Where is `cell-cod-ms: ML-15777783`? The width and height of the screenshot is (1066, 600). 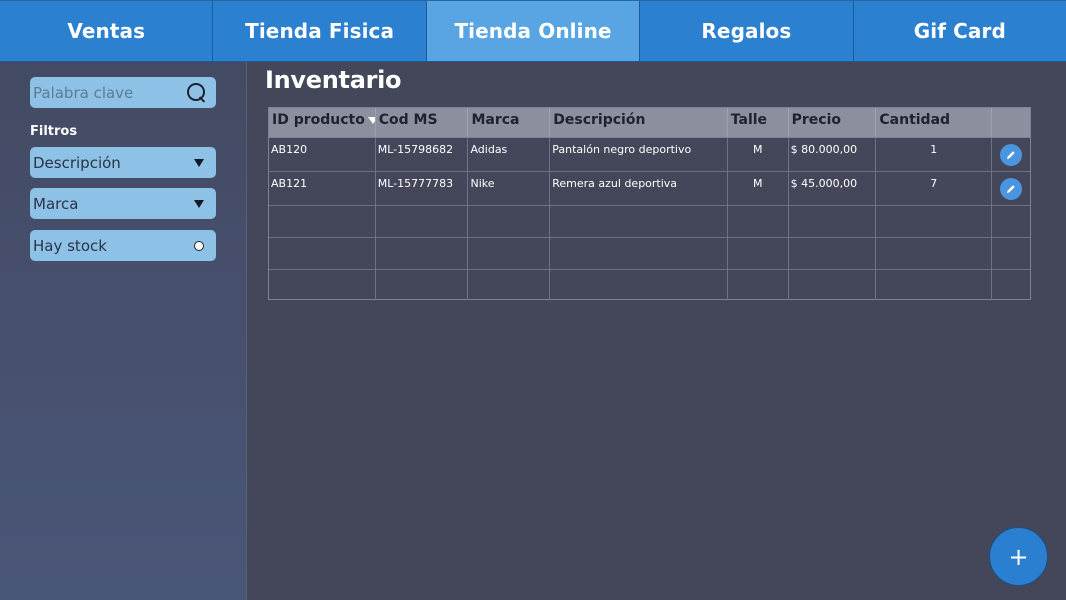 cell-cod-ms: ML-15777783 is located at coordinates (422, 188).